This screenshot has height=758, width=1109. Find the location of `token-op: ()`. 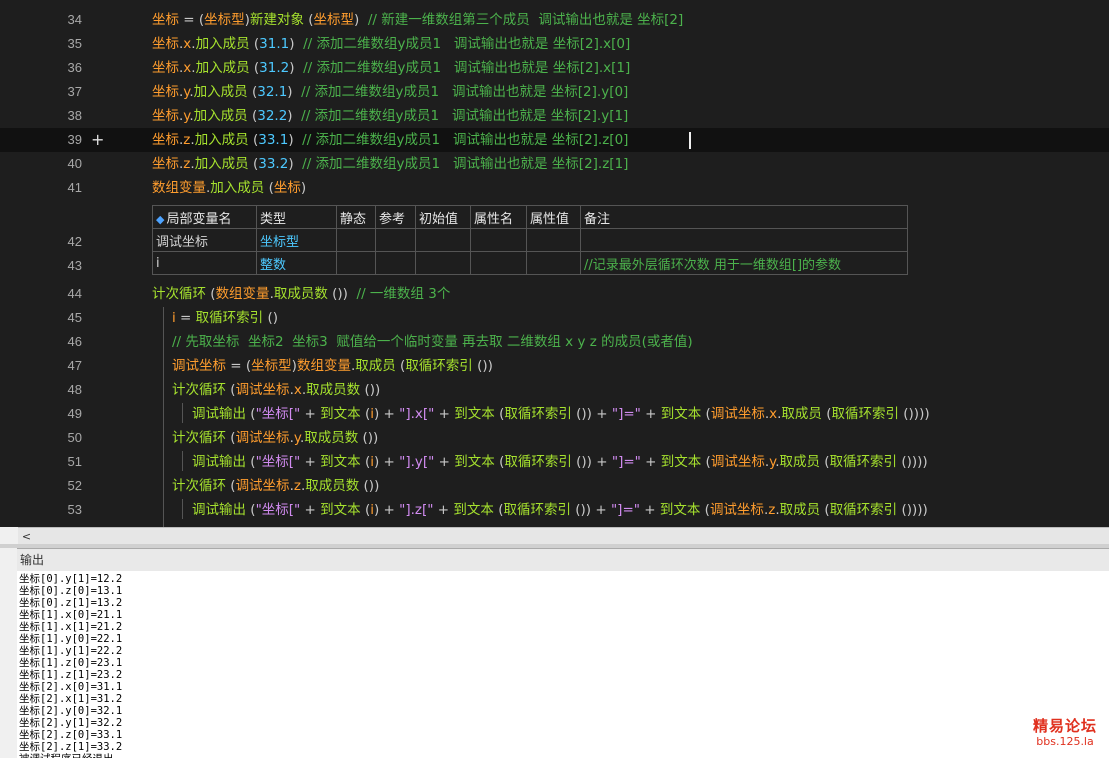

token-op: () is located at coordinates (270, 318).